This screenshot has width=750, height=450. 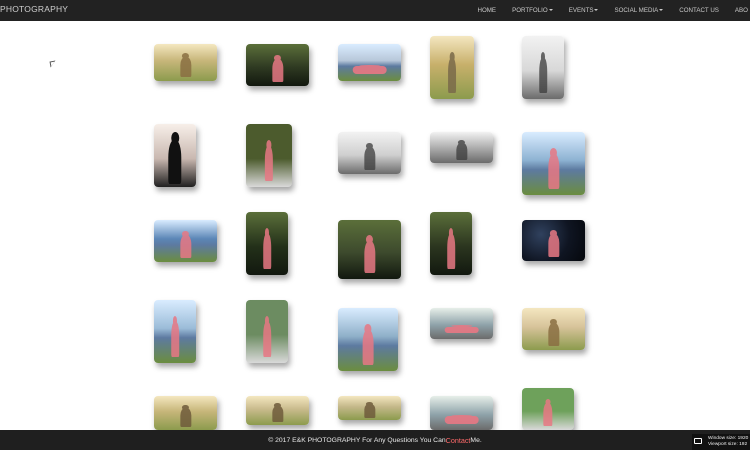 I want to click on nav-home-label: HOME, so click(x=487, y=10).